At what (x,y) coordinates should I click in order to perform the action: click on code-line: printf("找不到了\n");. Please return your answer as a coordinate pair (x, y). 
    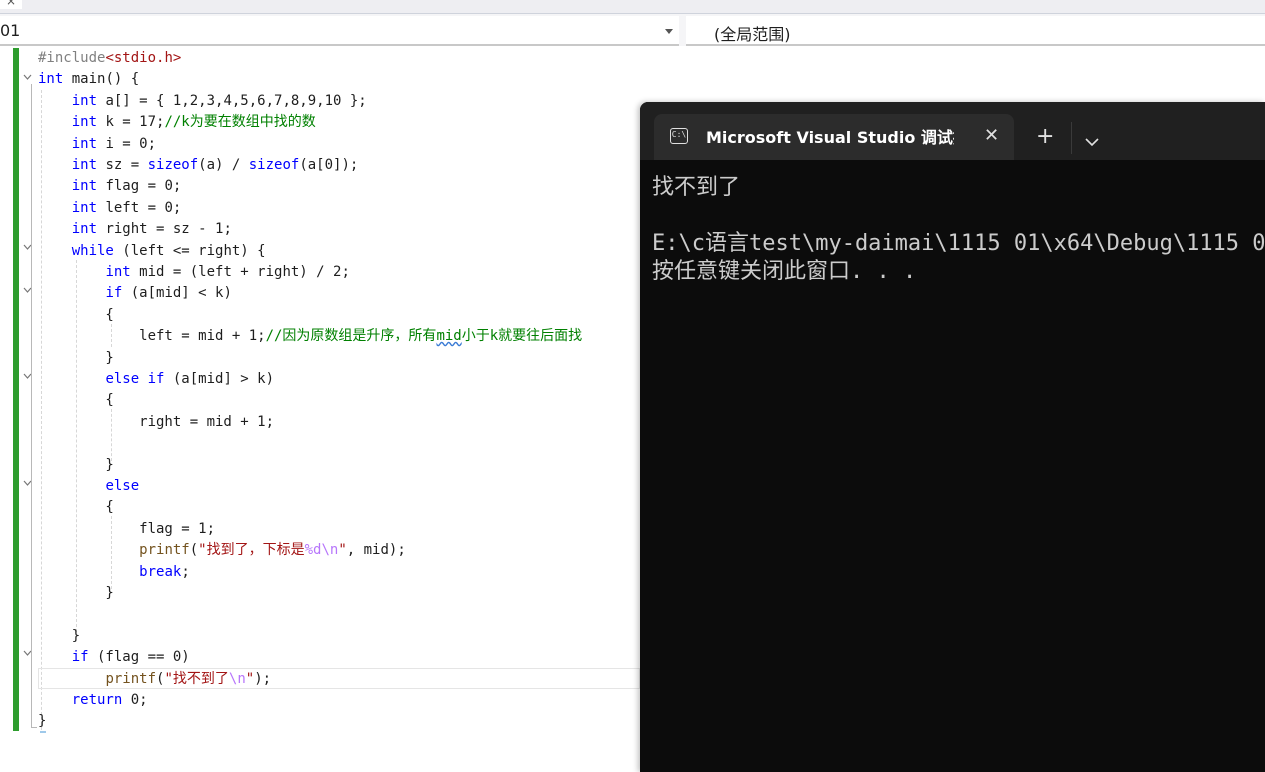
    Looking at the image, I should click on (154, 679).